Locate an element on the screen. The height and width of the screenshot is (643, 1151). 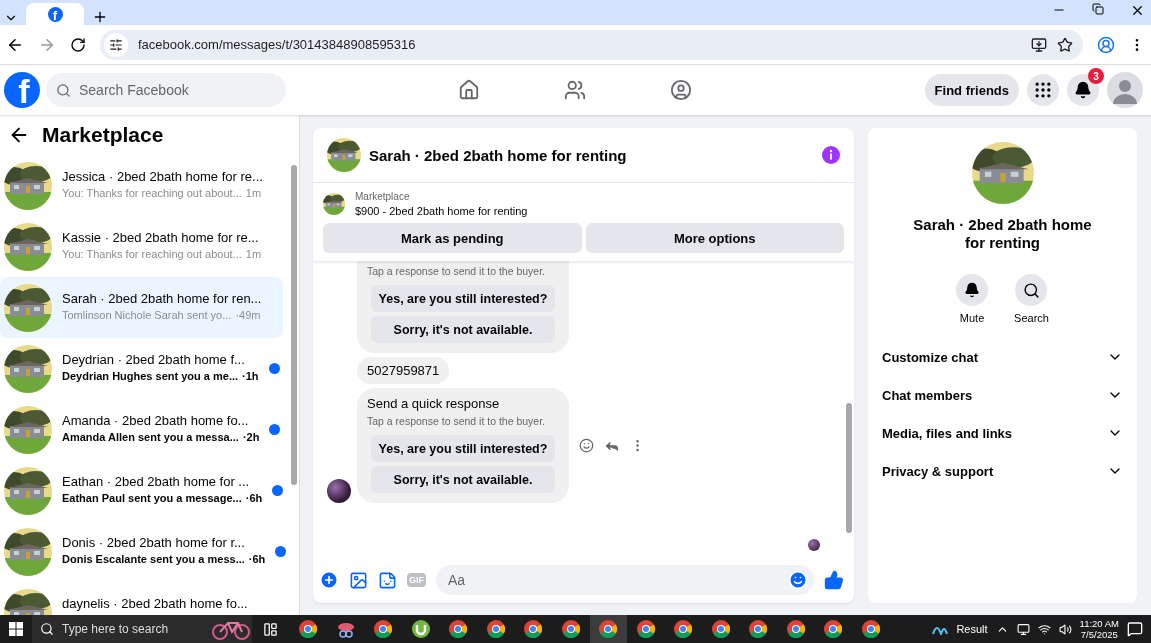
monitor-icon is located at coordinates (1023, 629).